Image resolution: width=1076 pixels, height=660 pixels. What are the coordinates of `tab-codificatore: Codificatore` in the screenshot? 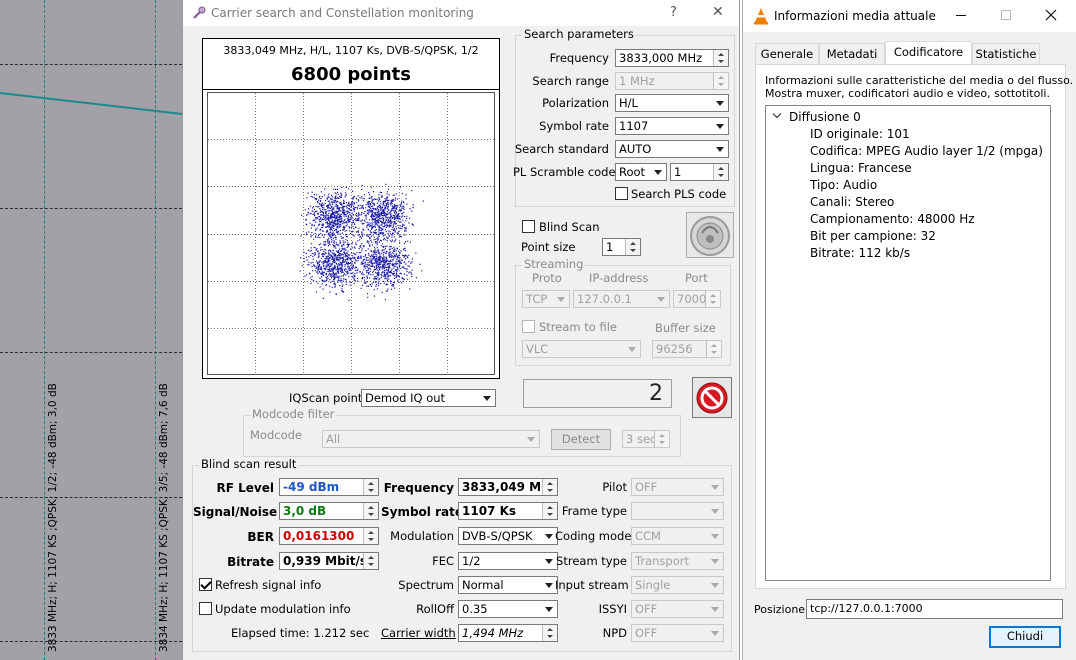 It's located at (928, 53).